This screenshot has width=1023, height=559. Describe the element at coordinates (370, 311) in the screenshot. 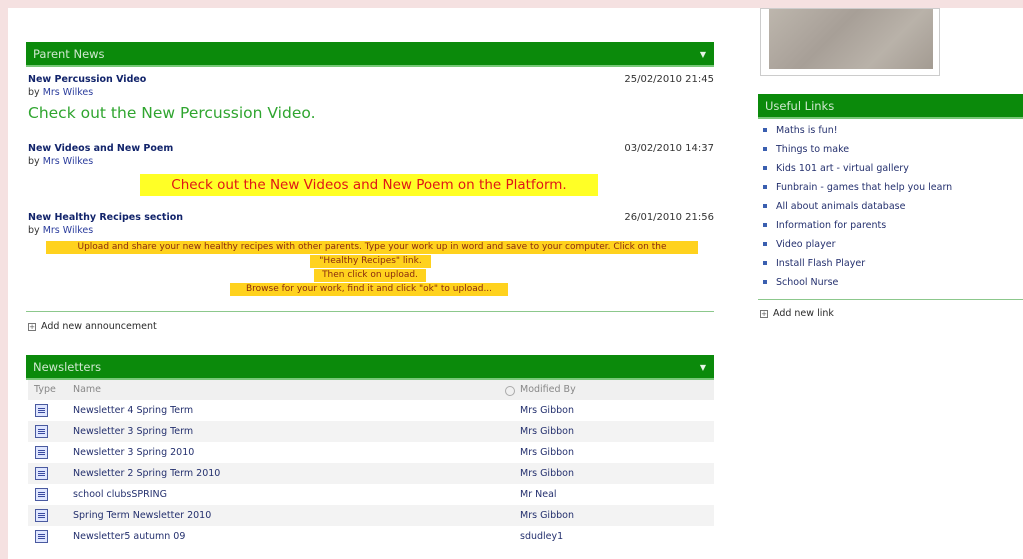

I see `divider` at that location.